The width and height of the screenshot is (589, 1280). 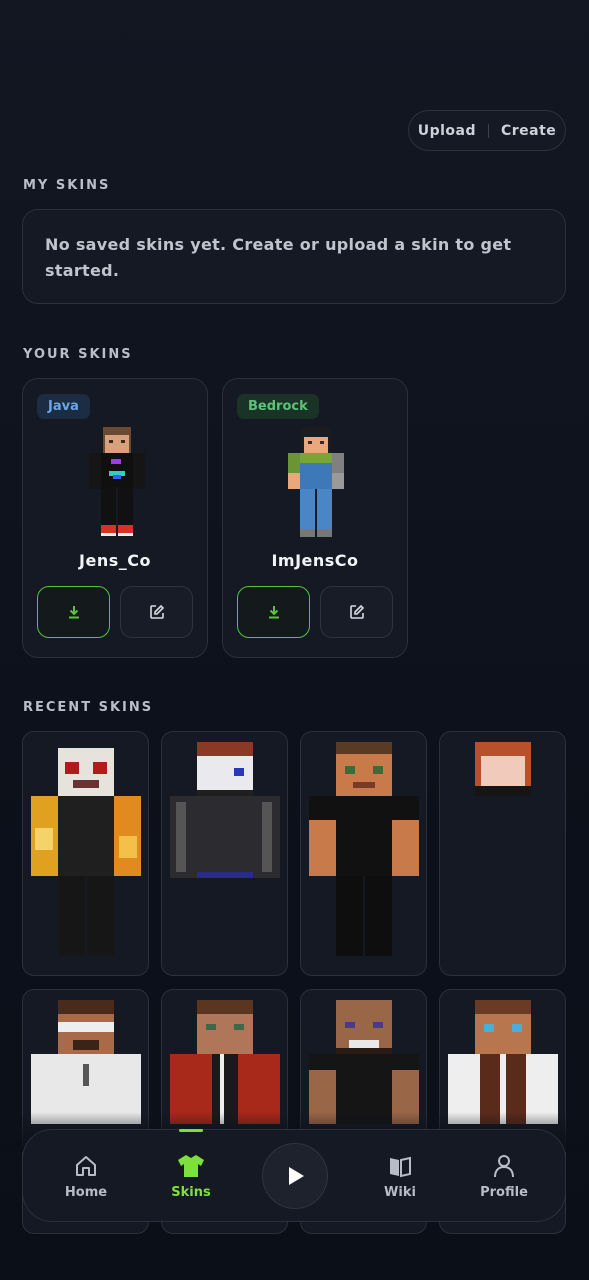 I want to click on nav-skins: Skins, so click(x=191, y=1176).